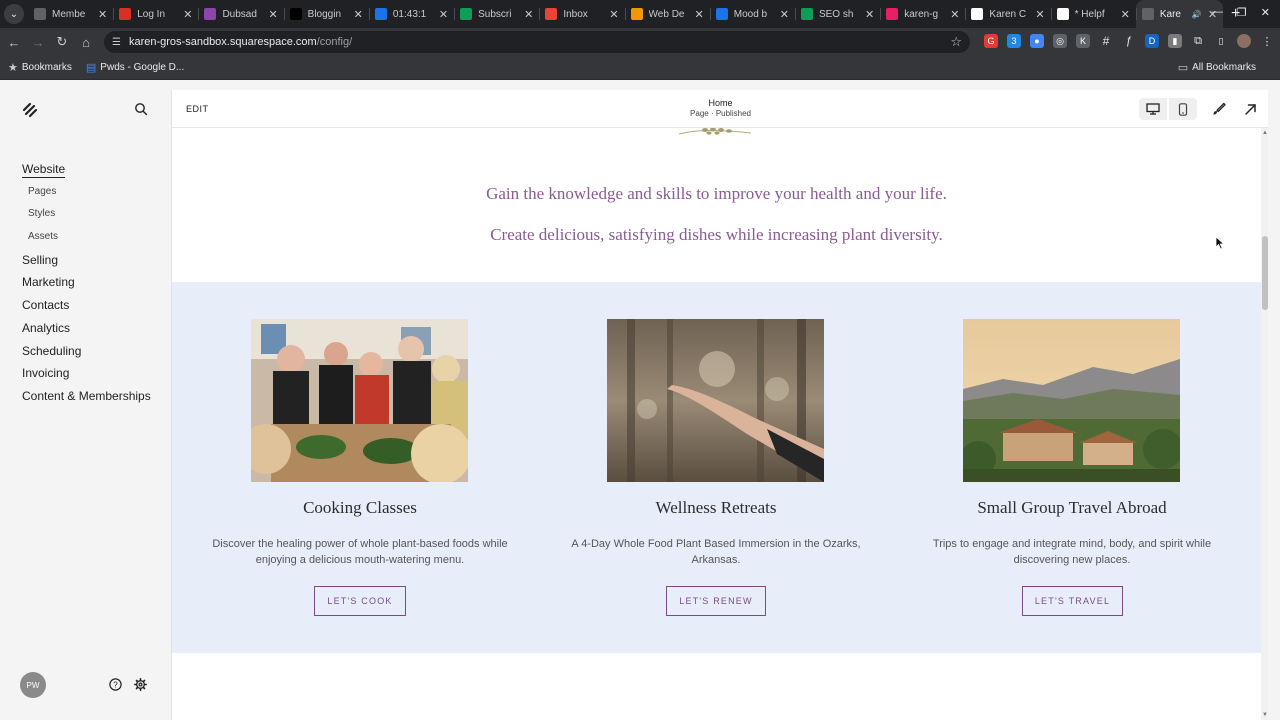  I want to click on sidebar-item-scheduling: Scheduling, so click(86, 353).